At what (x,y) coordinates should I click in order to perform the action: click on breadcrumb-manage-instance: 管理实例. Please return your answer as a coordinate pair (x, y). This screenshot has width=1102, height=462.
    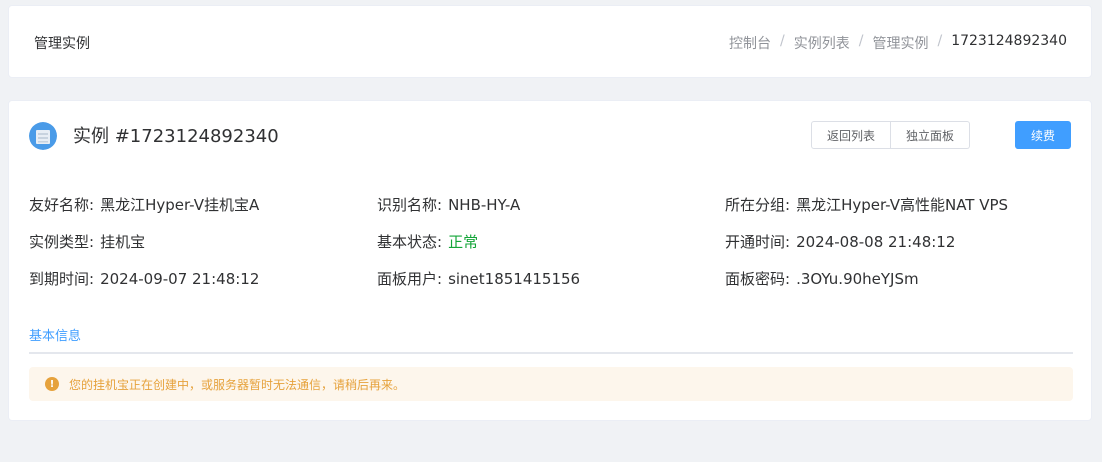
    Looking at the image, I should click on (900, 43).